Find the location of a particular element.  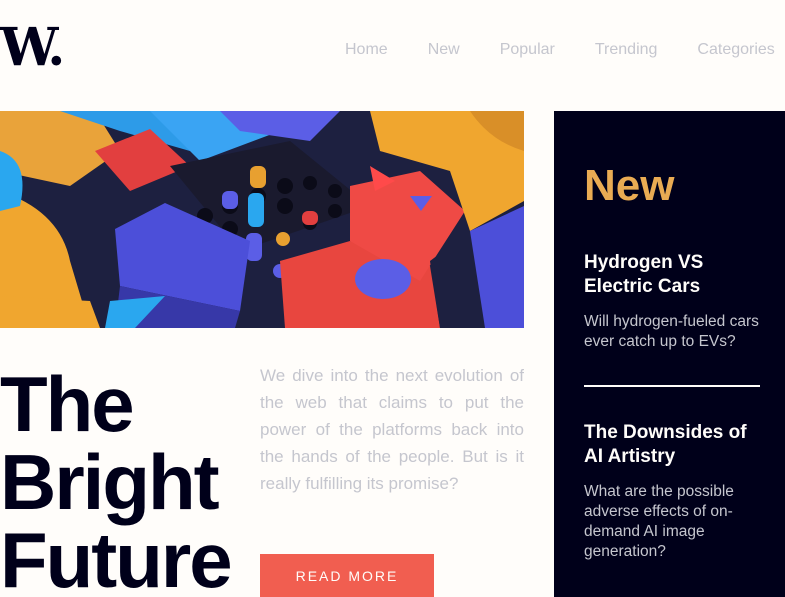

nav-link-new: New is located at coordinates (444, 50).